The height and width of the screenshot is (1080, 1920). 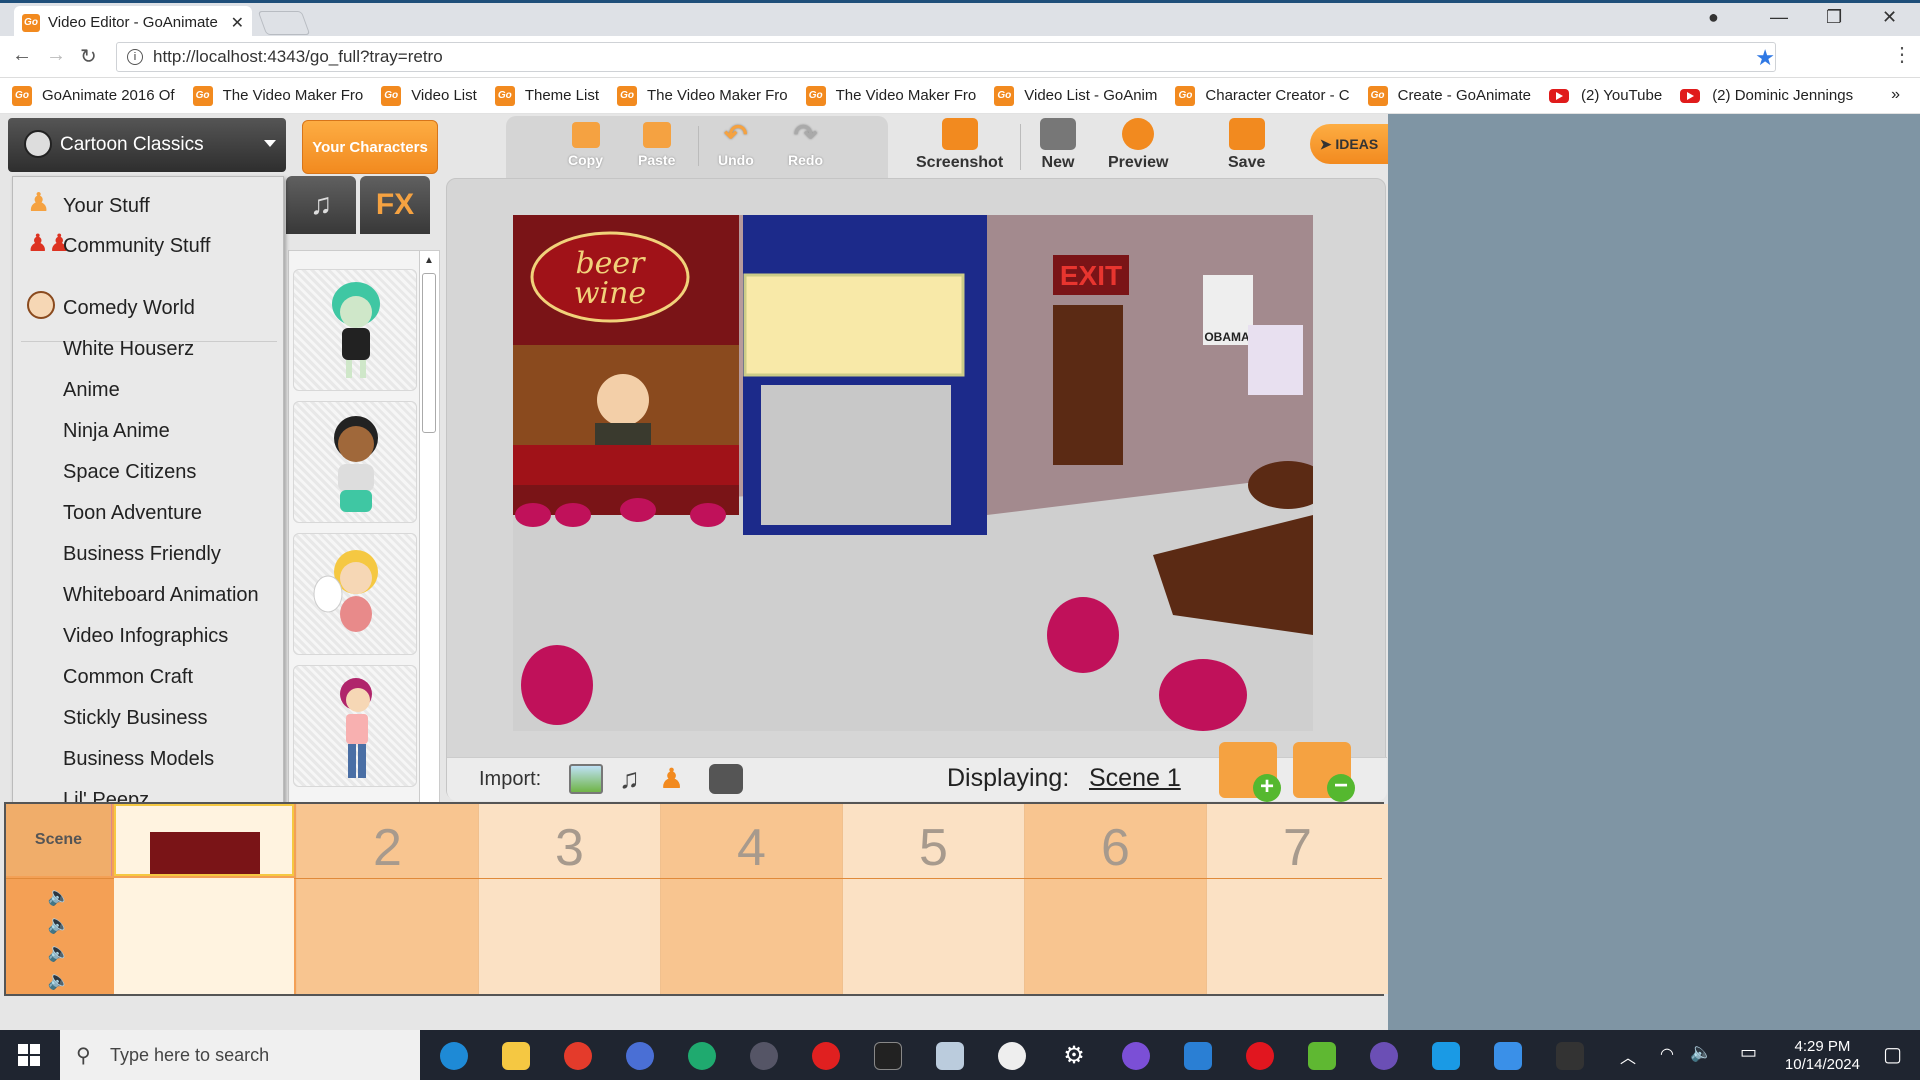 What do you see at coordinates (370, 147) in the screenshot?
I see `your-characters-button: Your Characters` at bounding box center [370, 147].